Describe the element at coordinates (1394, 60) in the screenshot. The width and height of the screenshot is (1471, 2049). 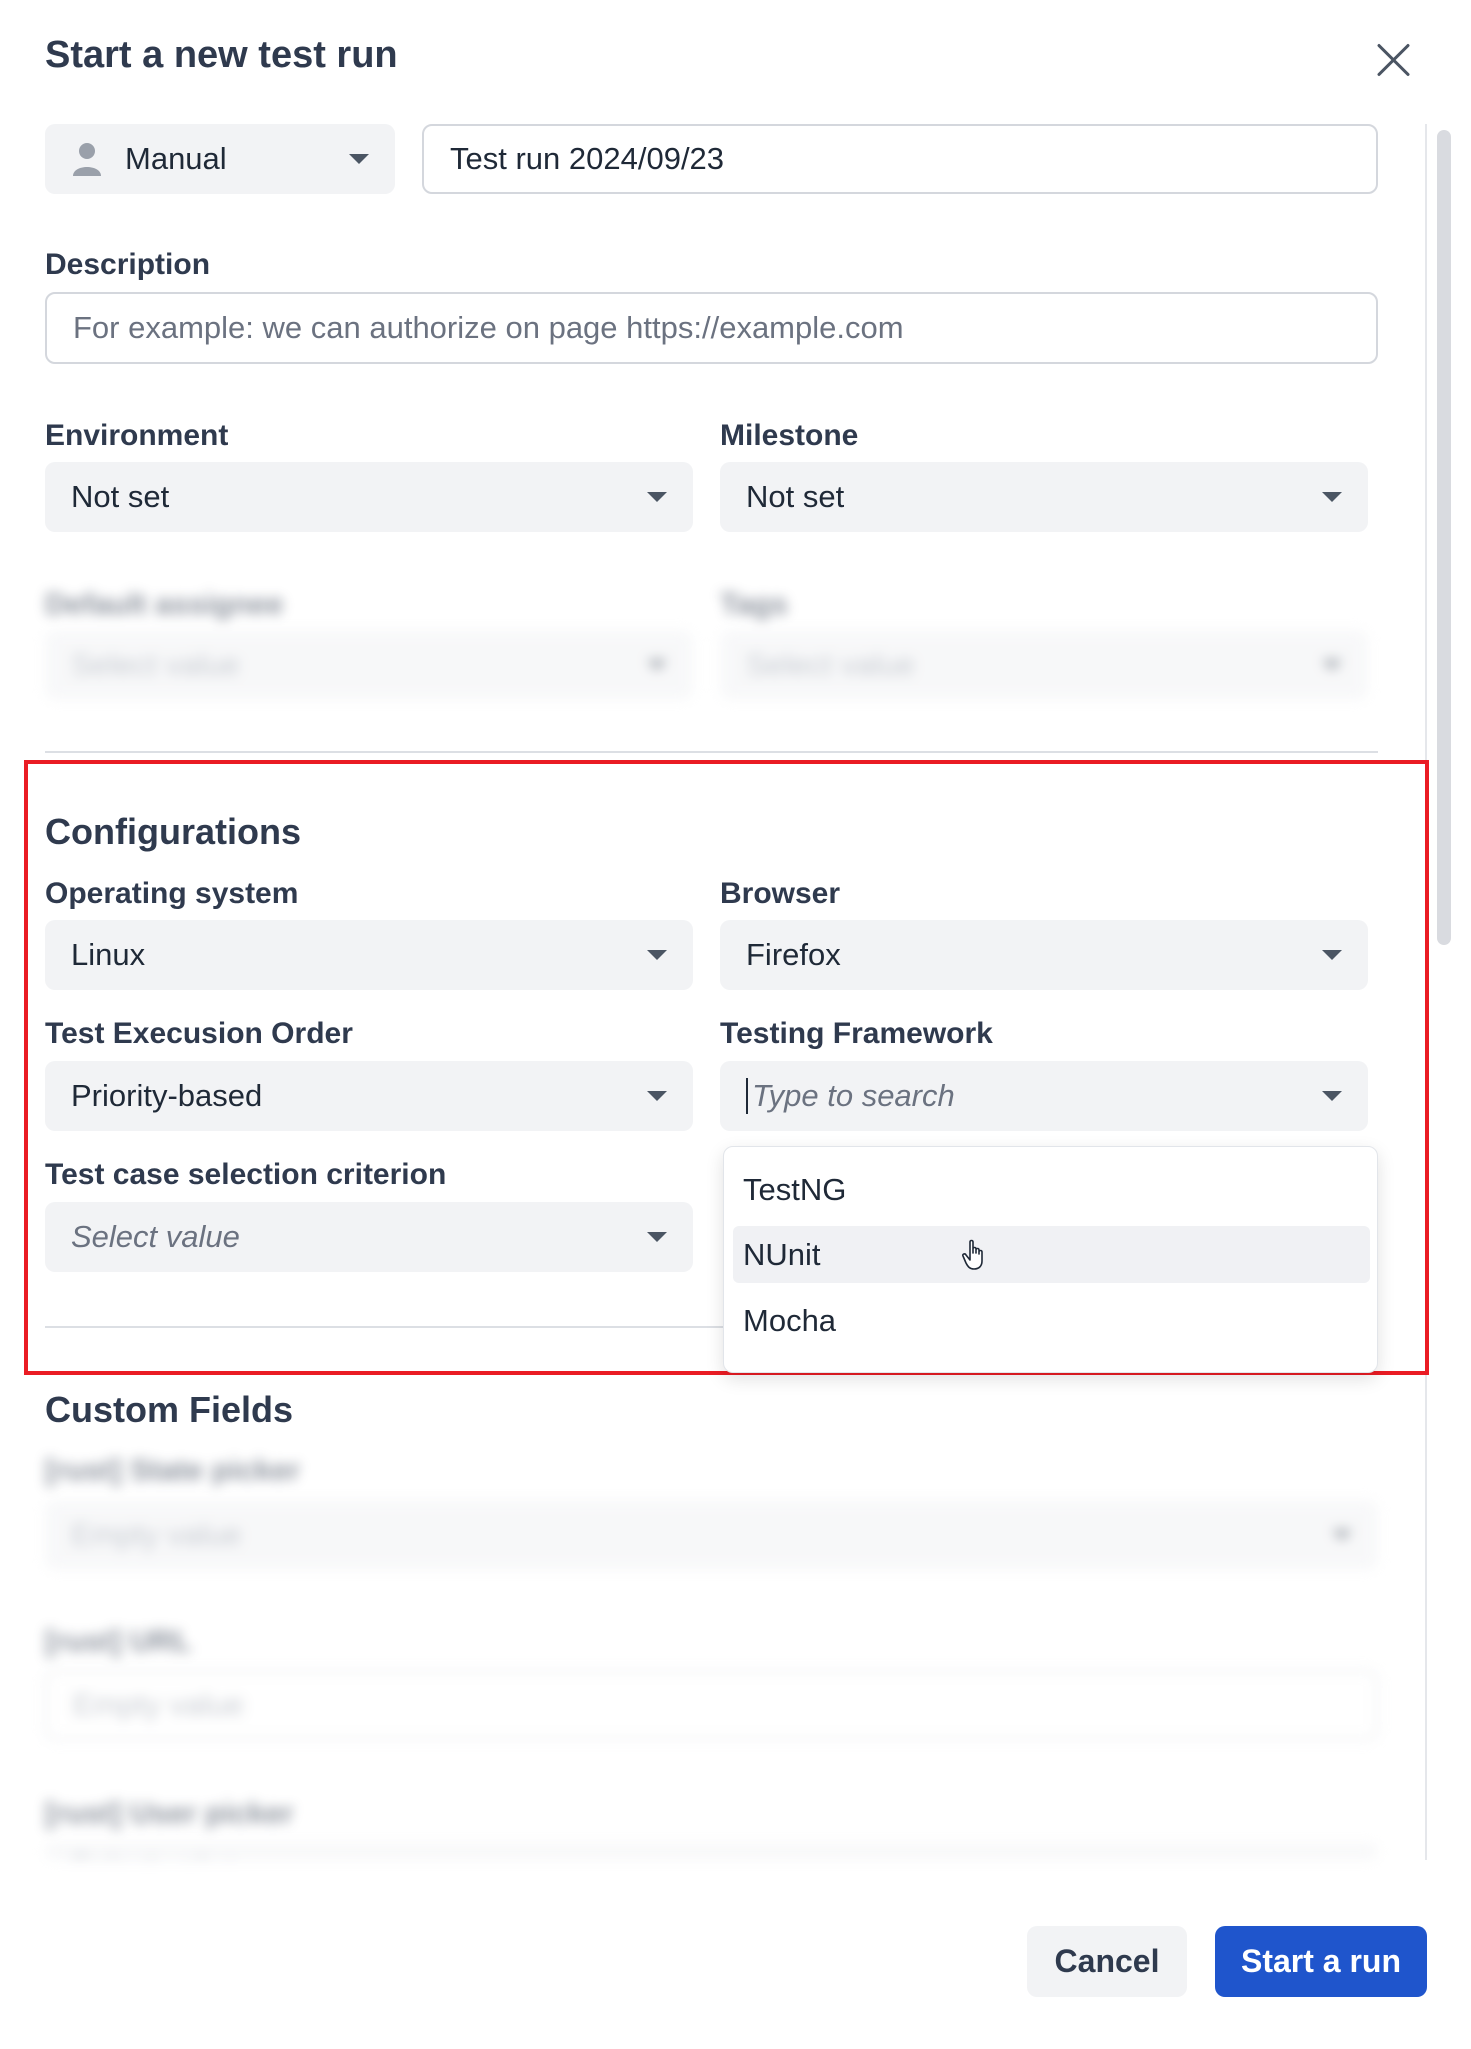
I see `close-icon` at that location.